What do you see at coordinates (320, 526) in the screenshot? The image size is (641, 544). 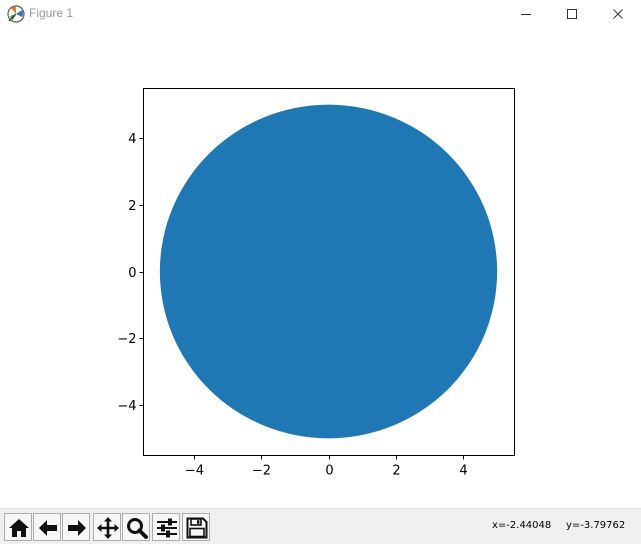 I see `navigation-toolbar: x=-2.44048 y=-3.79762` at bounding box center [320, 526].